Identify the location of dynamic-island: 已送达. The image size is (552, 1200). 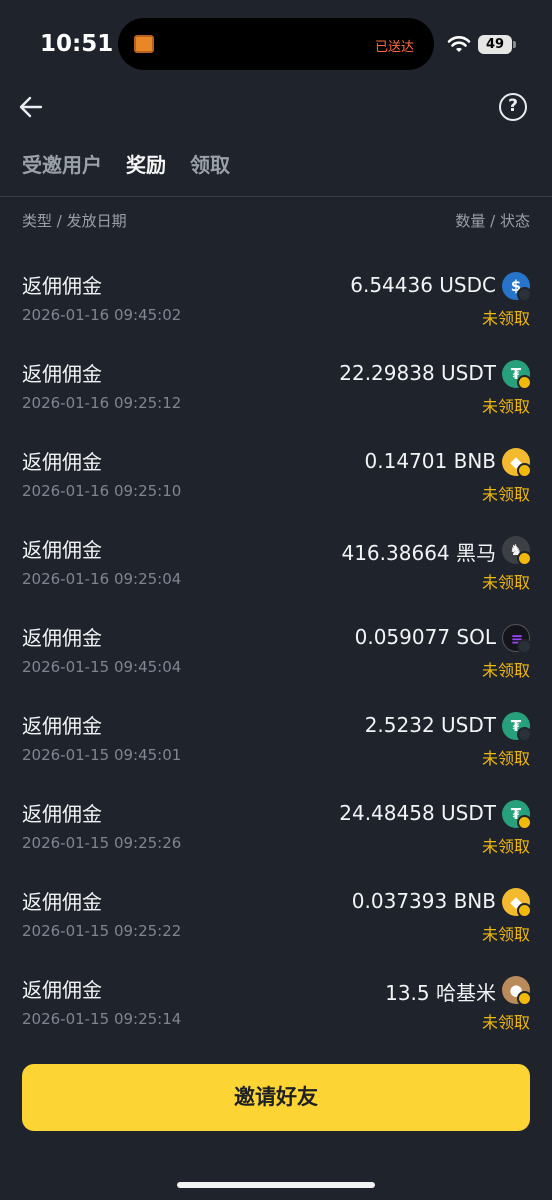
(276, 44).